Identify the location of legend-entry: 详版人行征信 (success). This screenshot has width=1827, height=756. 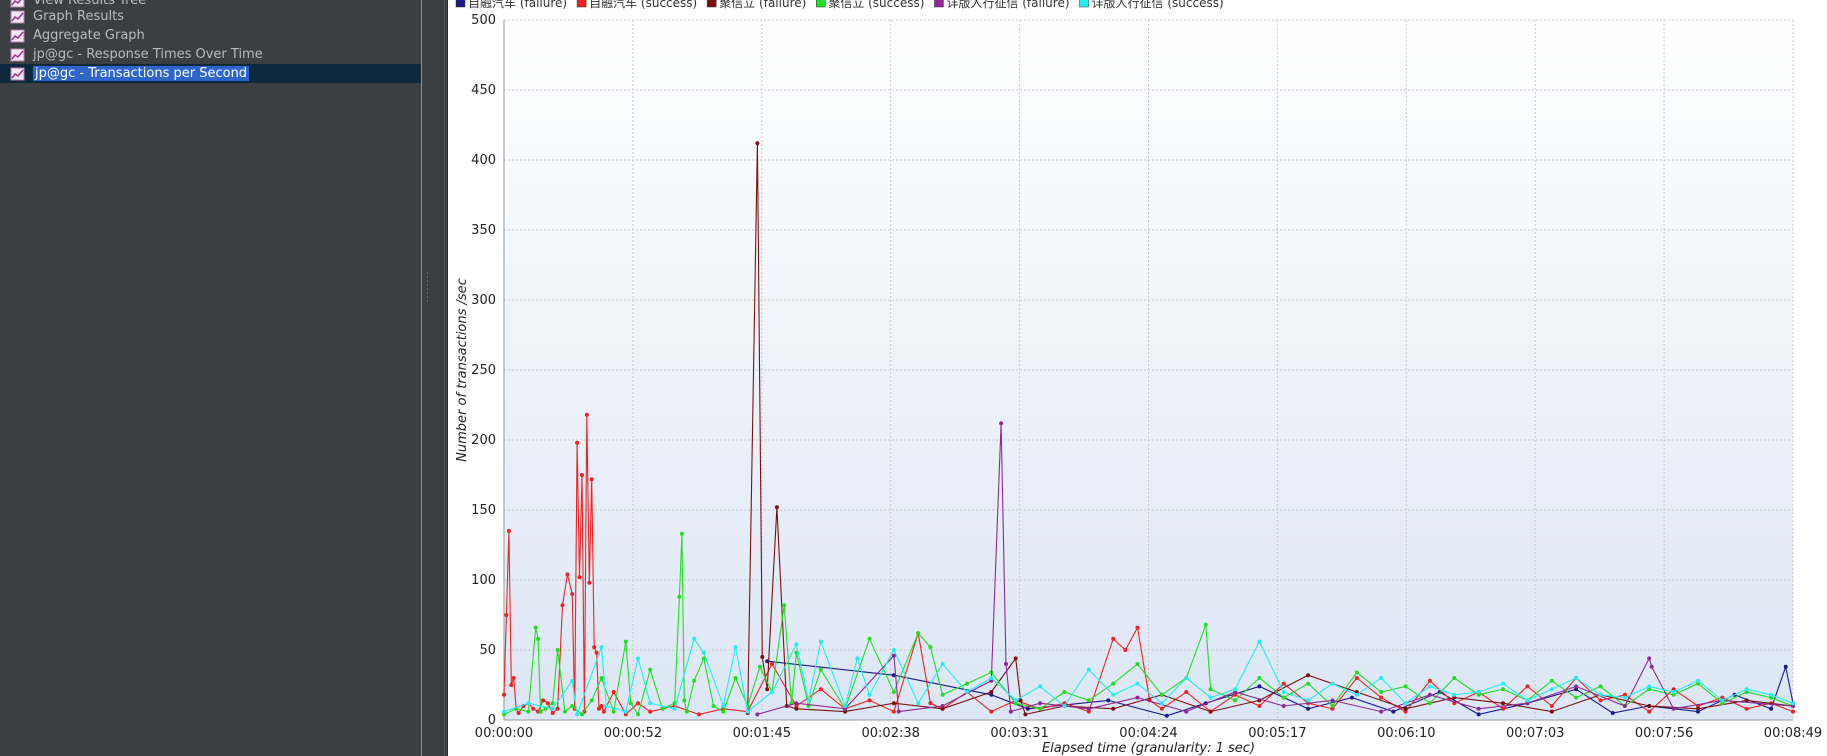
(1158, 5).